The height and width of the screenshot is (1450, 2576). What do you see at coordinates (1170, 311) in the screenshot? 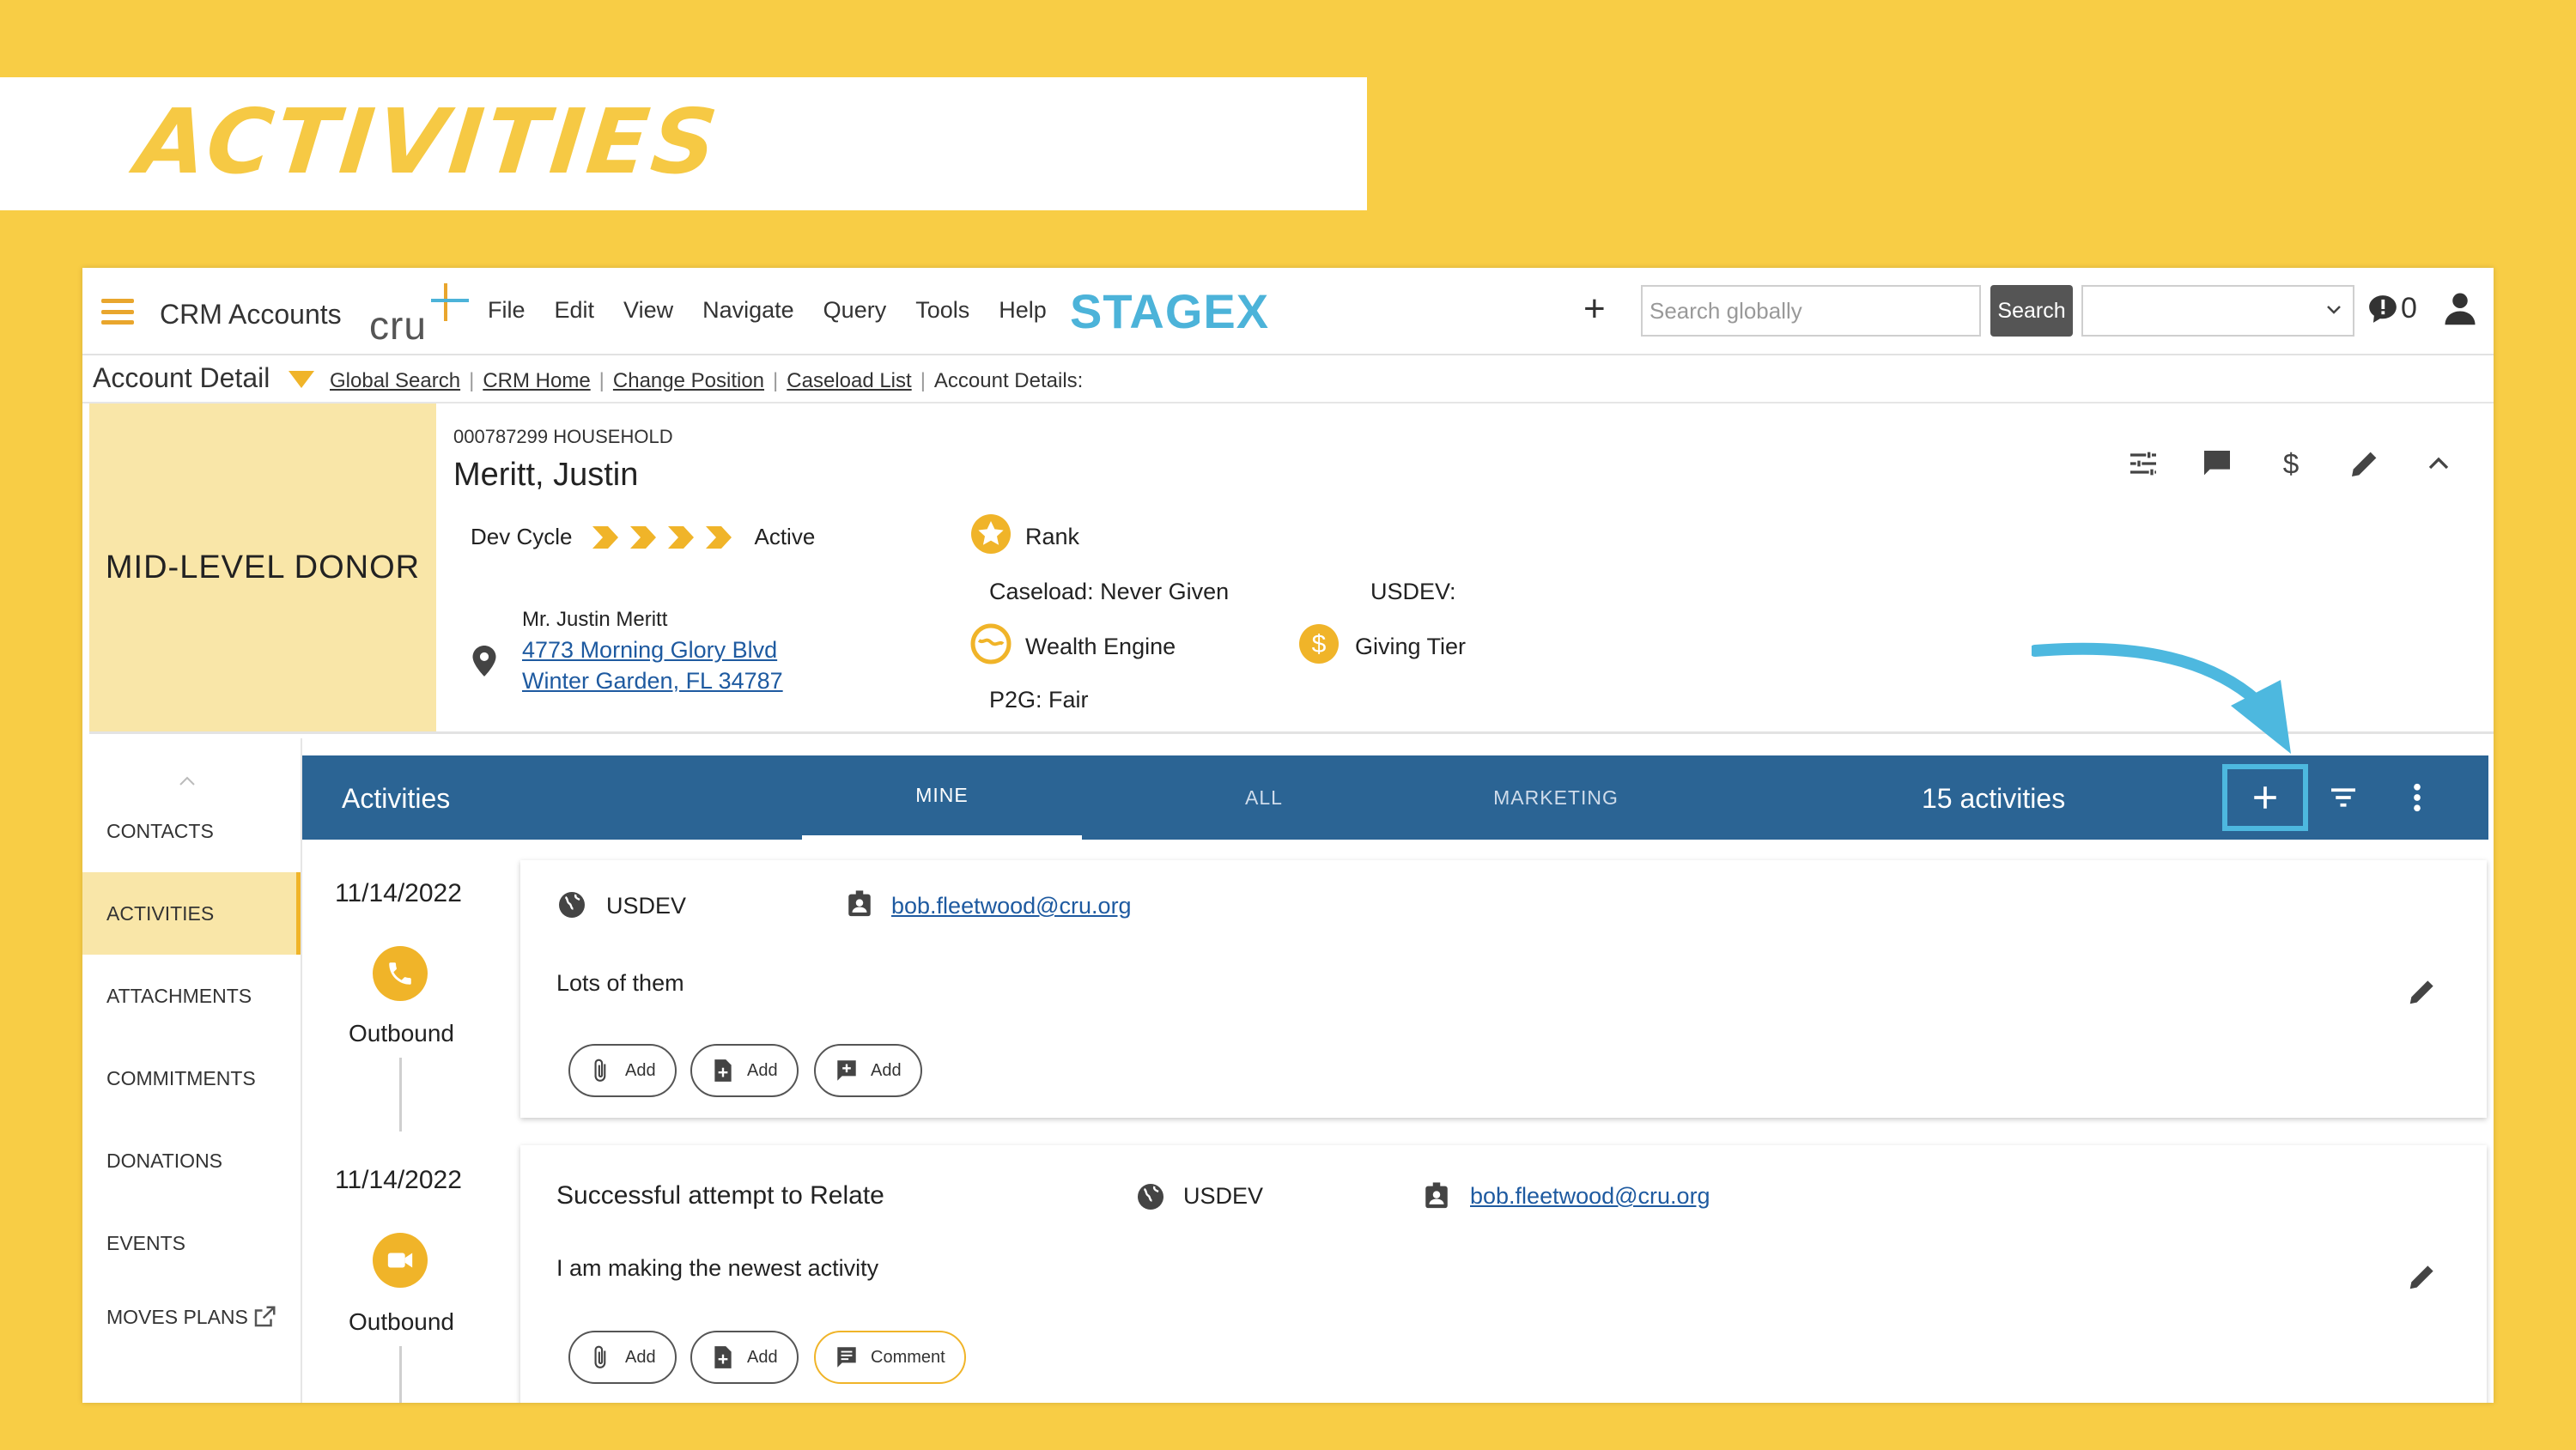
I see `environment-label: STAGEX` at bounding box center [1170, 311].